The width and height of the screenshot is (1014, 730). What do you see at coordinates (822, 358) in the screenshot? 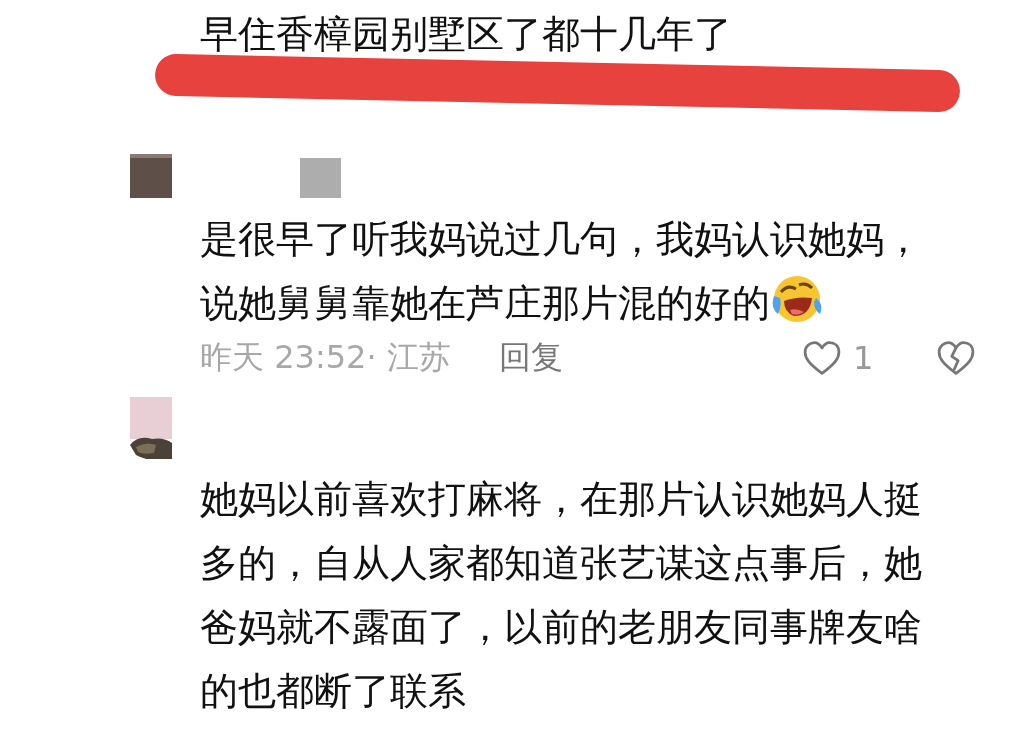
I see `heart-icon` at bounding box center [822, 358].